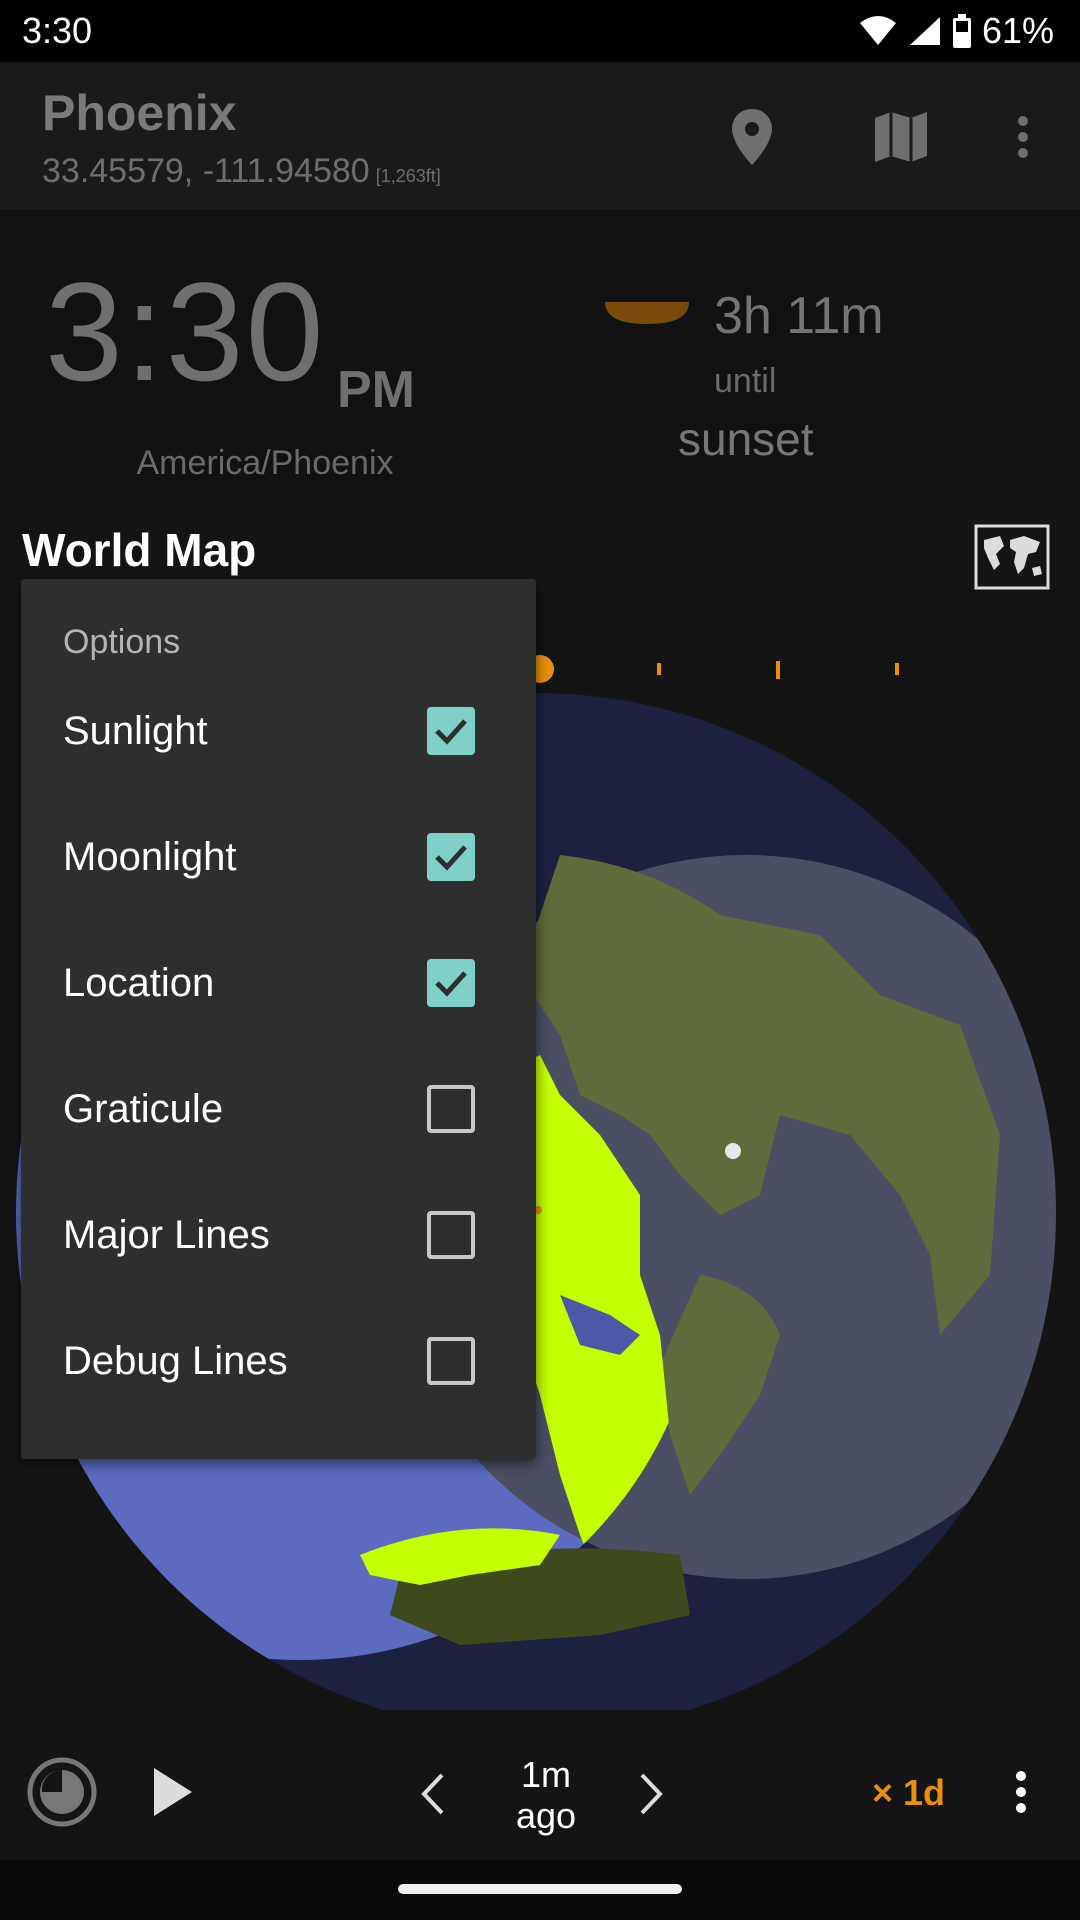 The height and width of the screenshot is (1920, 1080). Describe the element at coordinates (122, 642) in the screenshot. I see `options-menu-header: Options` at that location.